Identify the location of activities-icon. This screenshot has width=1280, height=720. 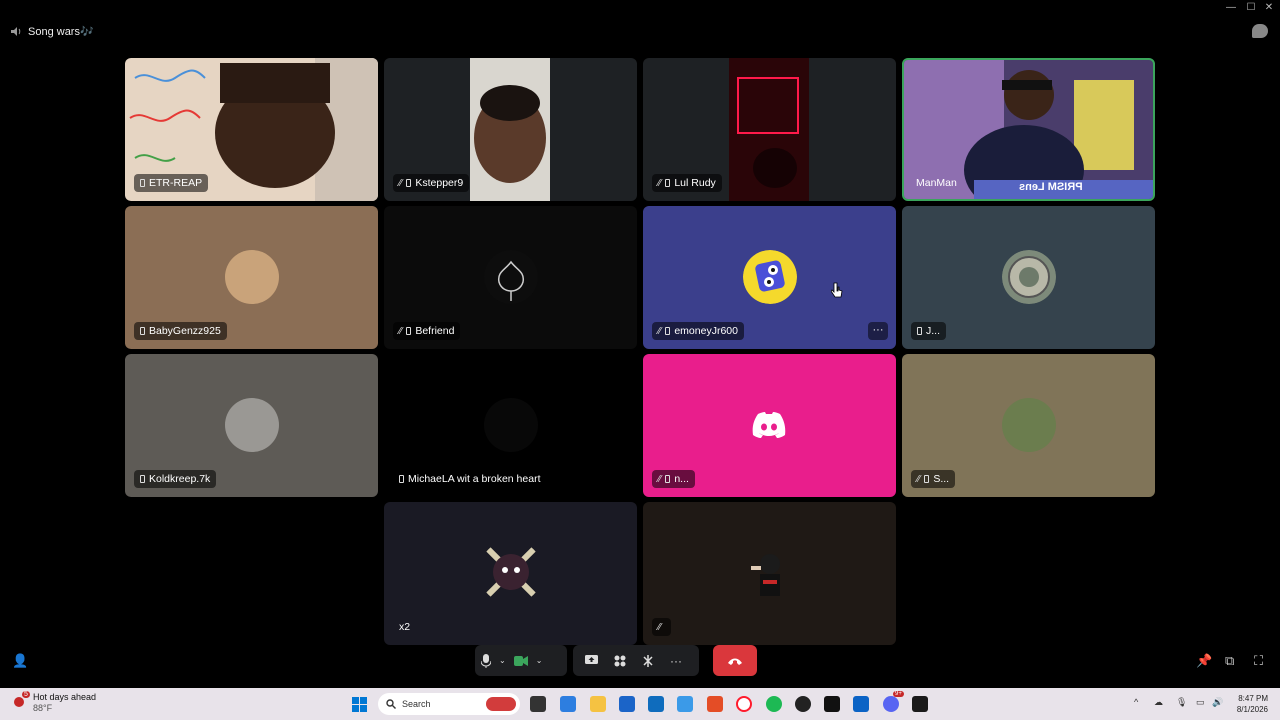
(620, 661).